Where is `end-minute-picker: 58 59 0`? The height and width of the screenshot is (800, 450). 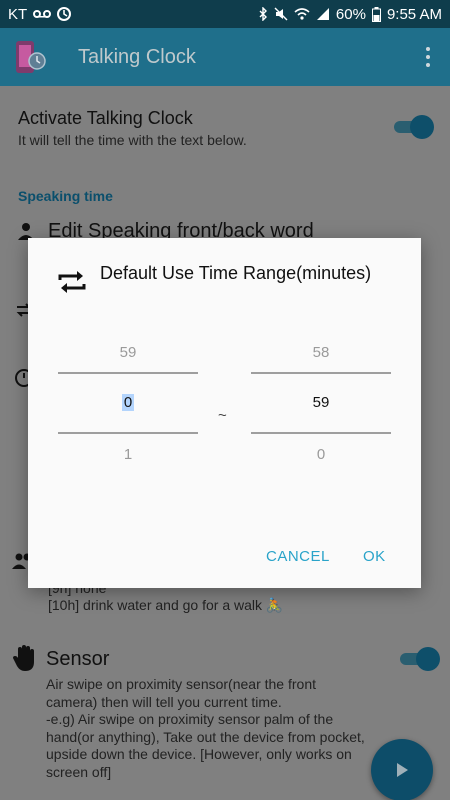 end-minute-picker: 58 59 0 is located at coordinates (321, 404).